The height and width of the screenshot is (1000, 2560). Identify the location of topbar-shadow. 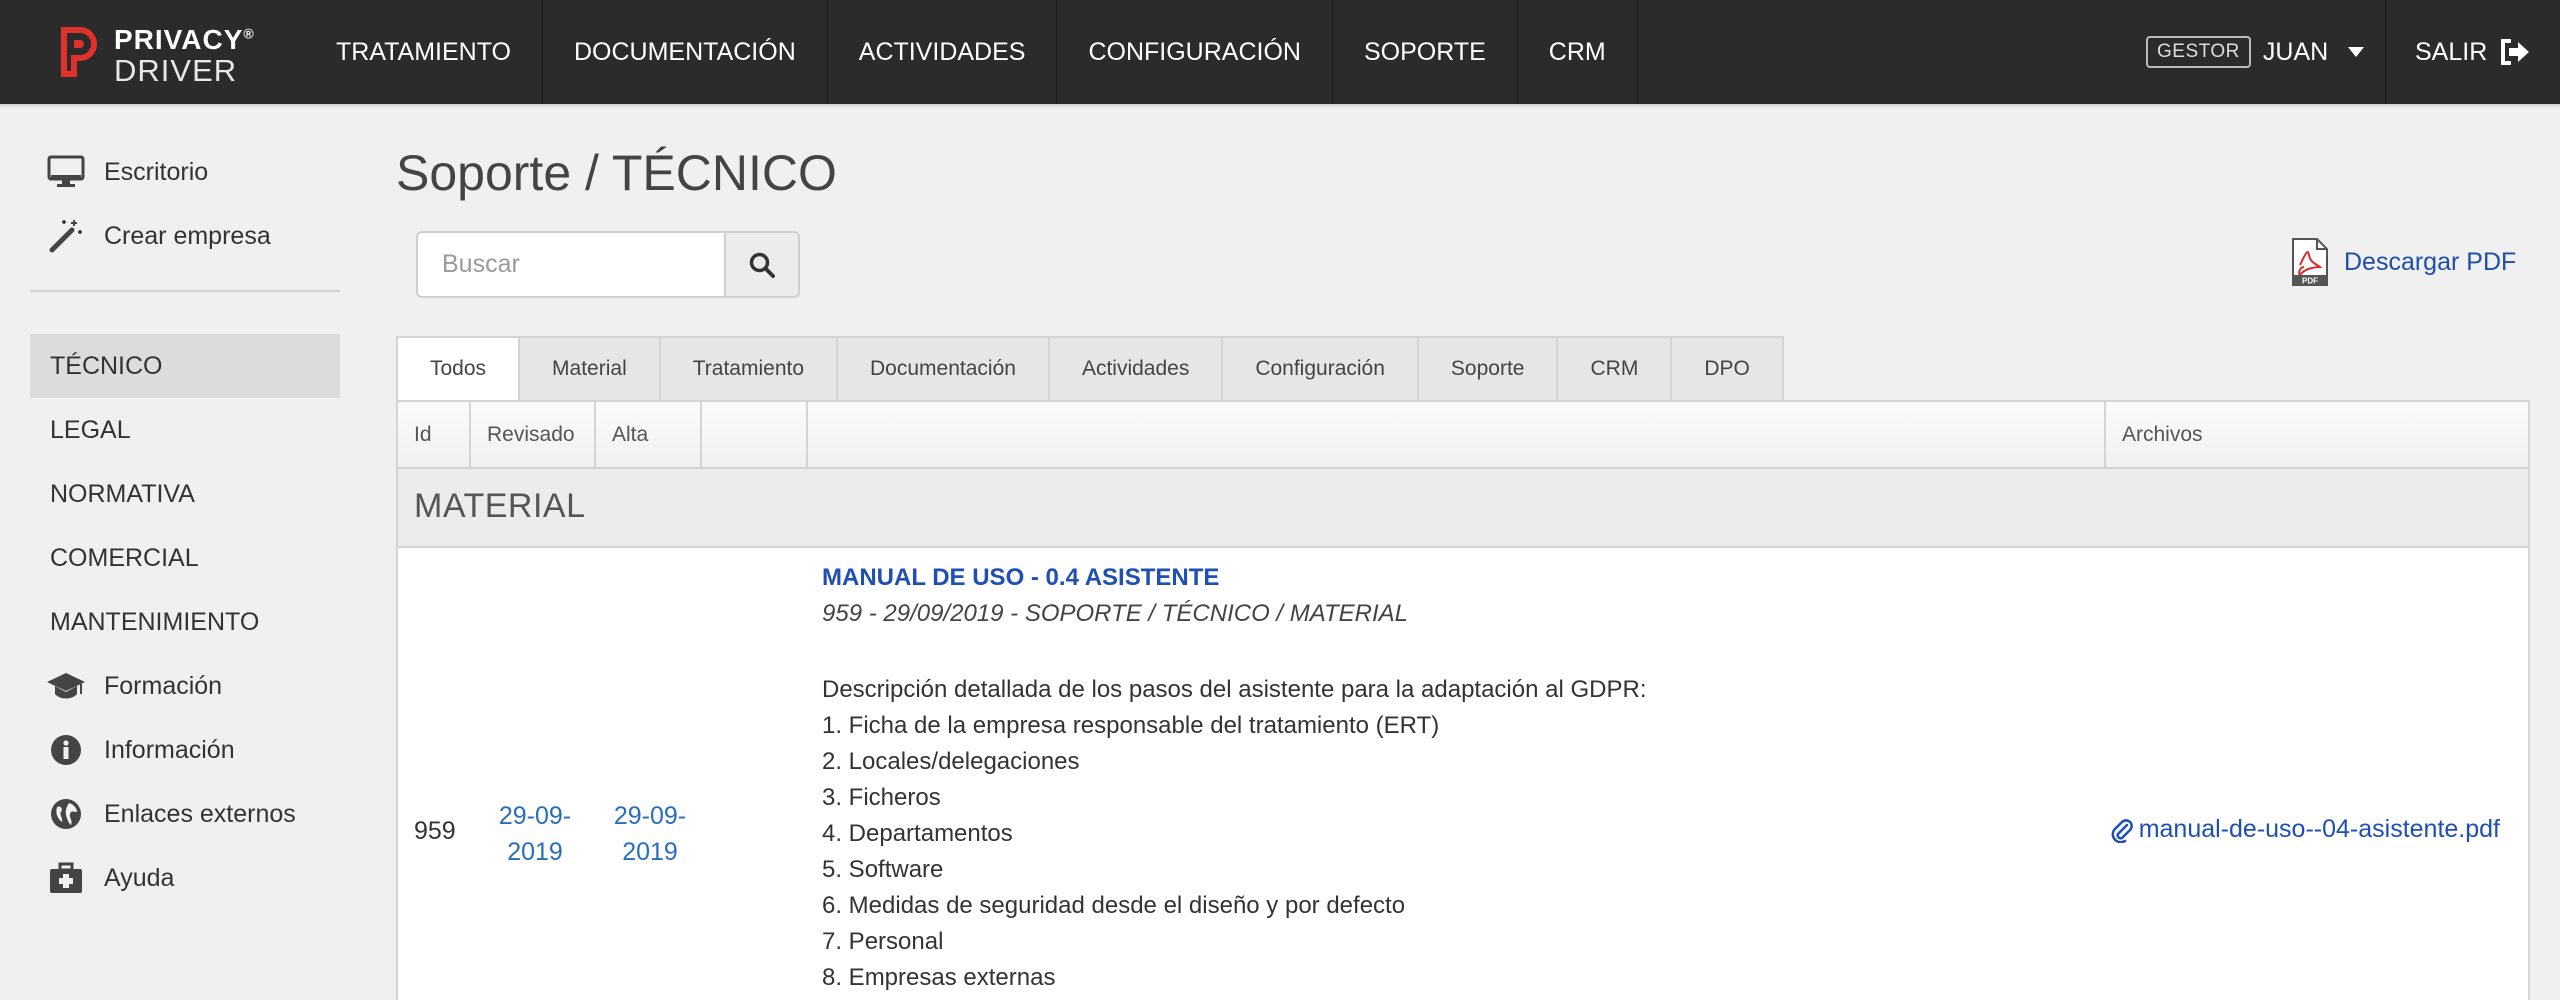
(1280, 106).